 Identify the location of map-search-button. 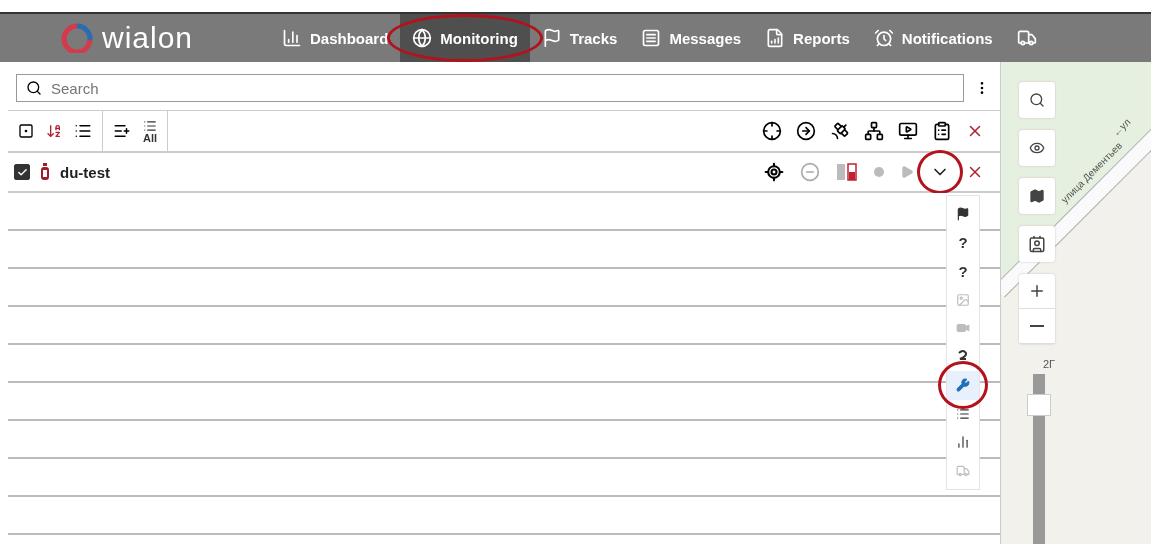
(1037, 100).